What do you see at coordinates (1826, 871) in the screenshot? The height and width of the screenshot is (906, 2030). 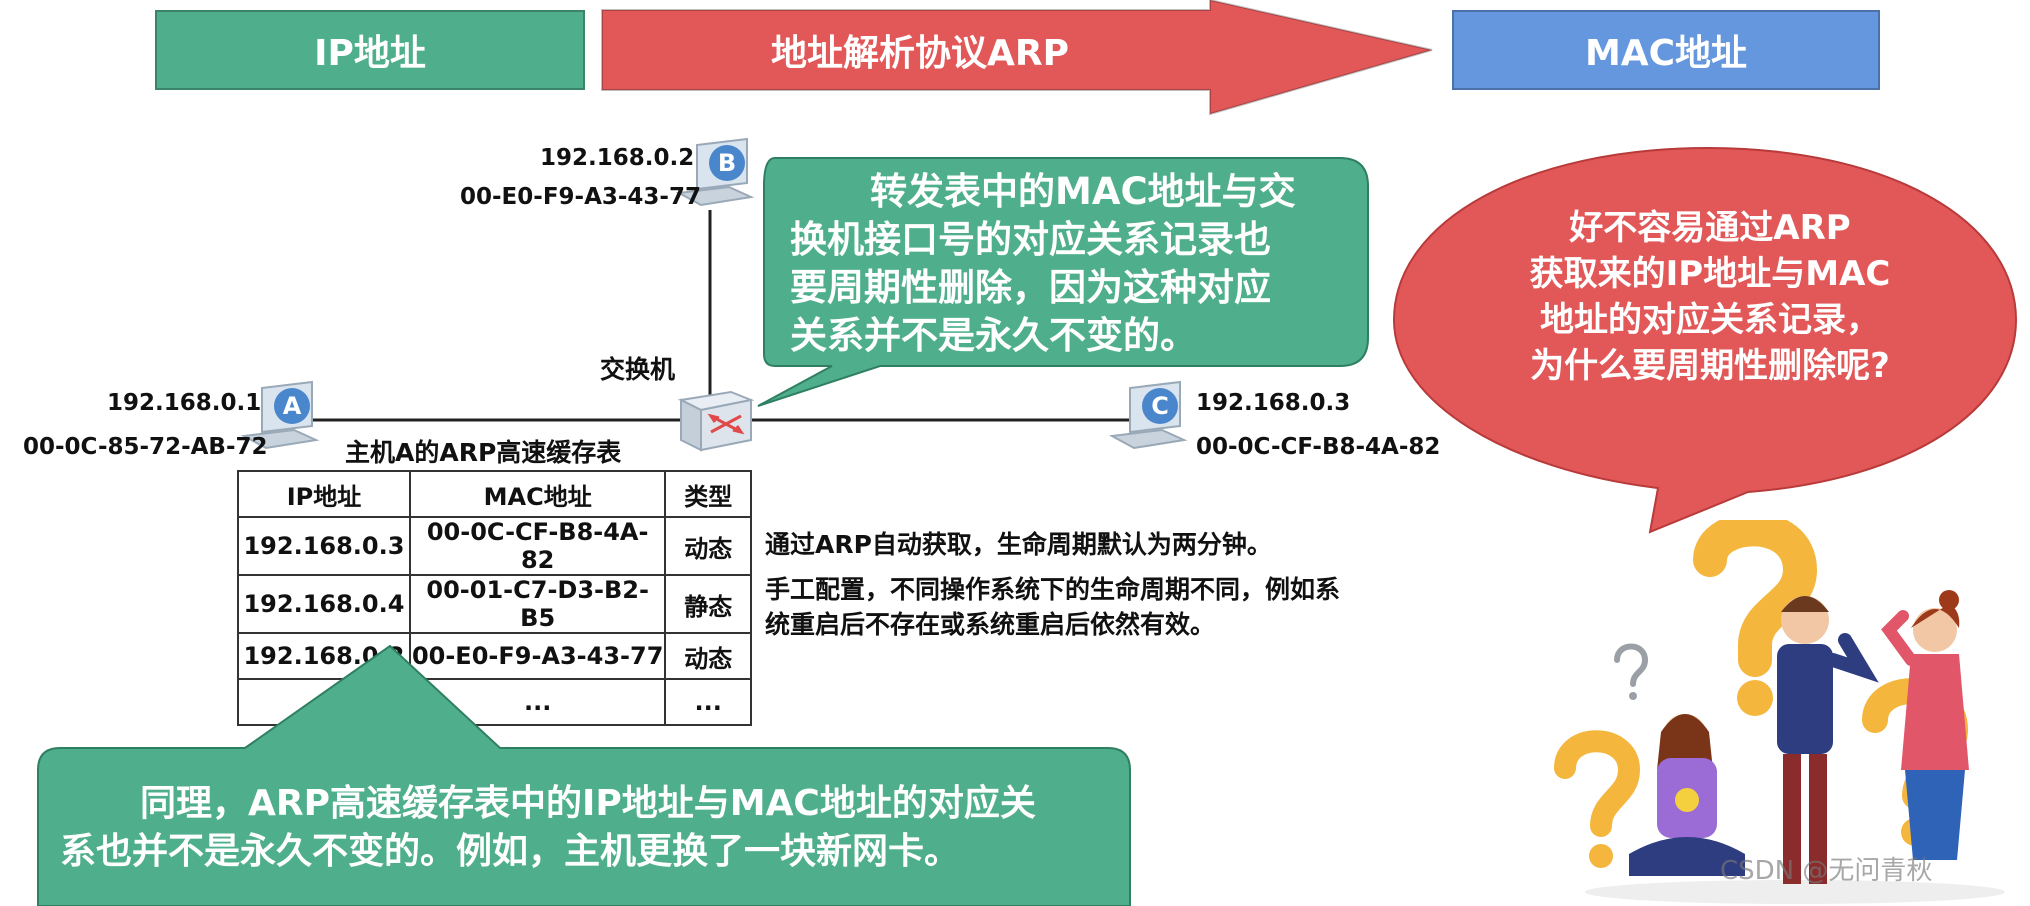 I see `csdn-watermark: CSDN @无问青秋` at bounding box center [1826, 871].